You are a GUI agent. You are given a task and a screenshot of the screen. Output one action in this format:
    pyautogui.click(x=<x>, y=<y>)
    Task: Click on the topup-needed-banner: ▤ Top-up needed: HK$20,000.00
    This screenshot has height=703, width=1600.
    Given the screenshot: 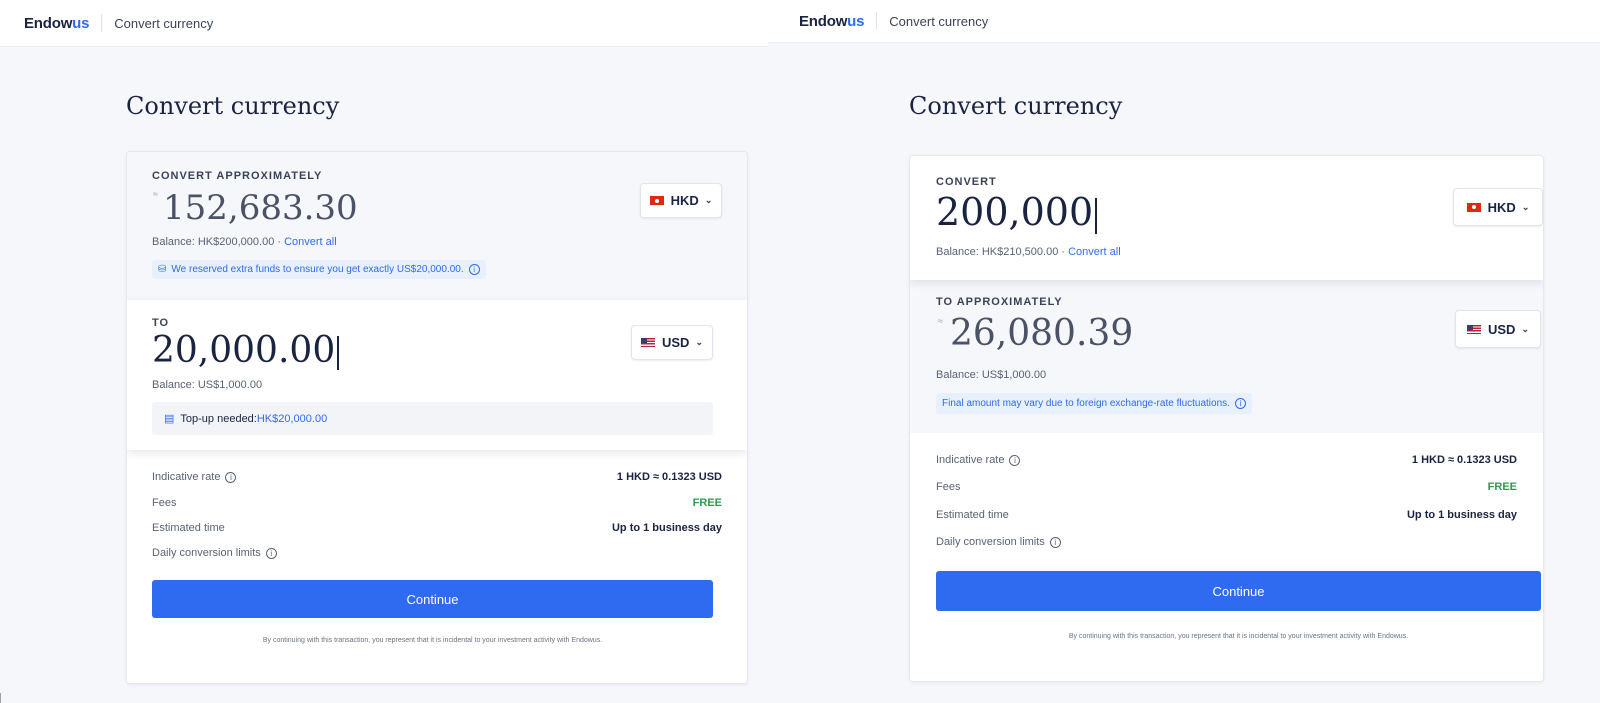 What is the action you would take?
    pyautogui.click(x=432, y=418)
    